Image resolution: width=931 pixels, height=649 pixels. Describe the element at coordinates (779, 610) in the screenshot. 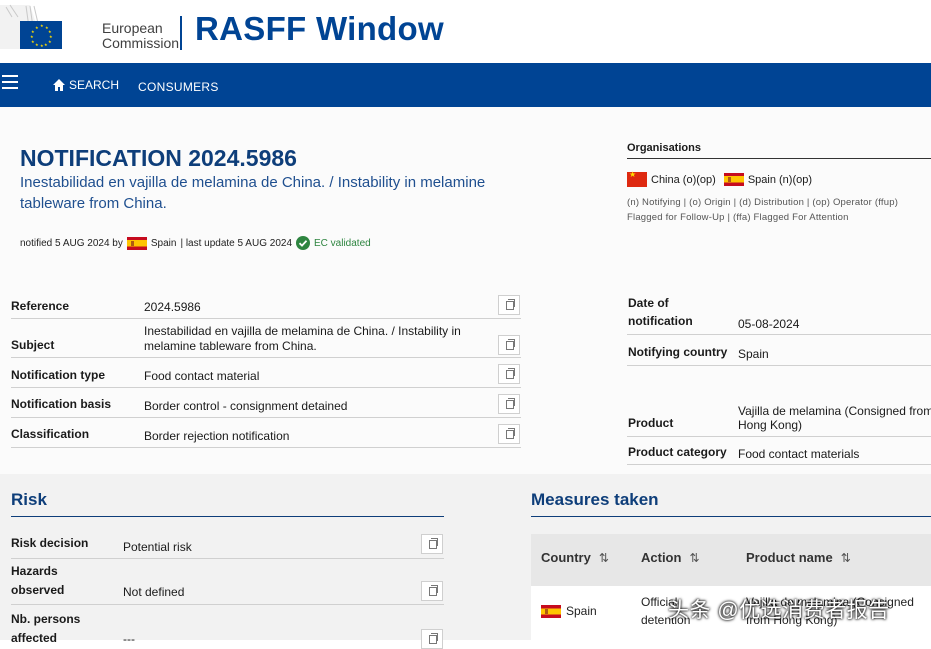

I see `watermark: 头条 @优选消费者报告` at that location.